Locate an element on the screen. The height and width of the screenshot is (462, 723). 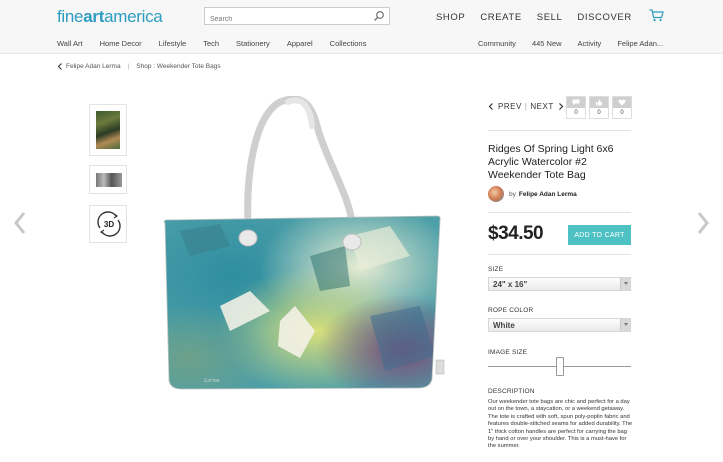
svg-text: 3D is located at coordinates (109, 224).